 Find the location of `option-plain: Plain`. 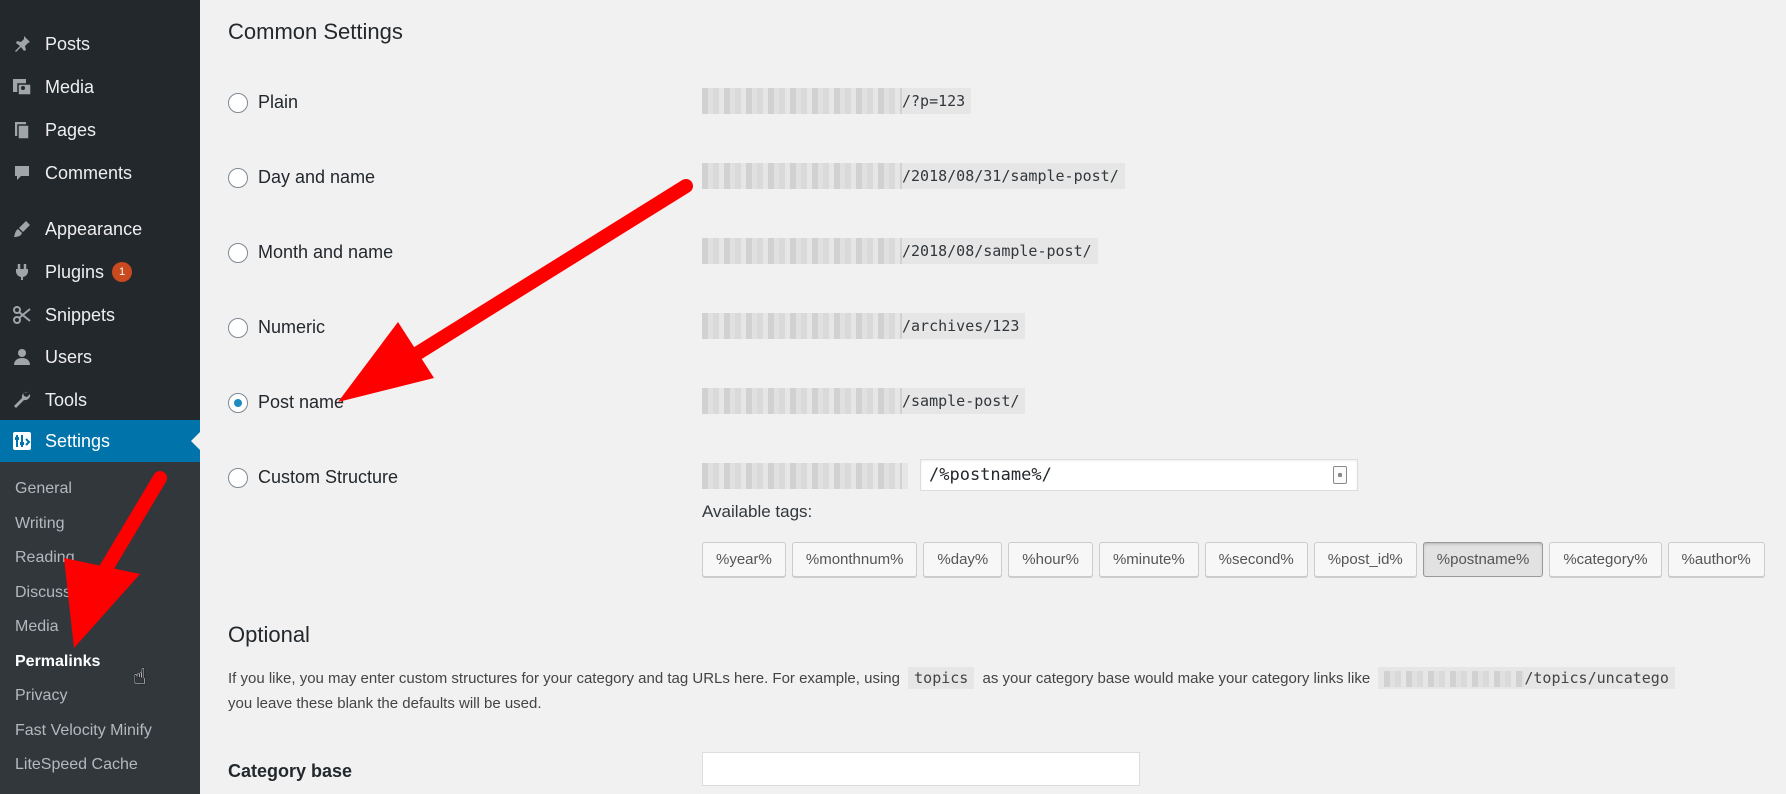

option-plain: Plain is located at coordinates (263, 102).